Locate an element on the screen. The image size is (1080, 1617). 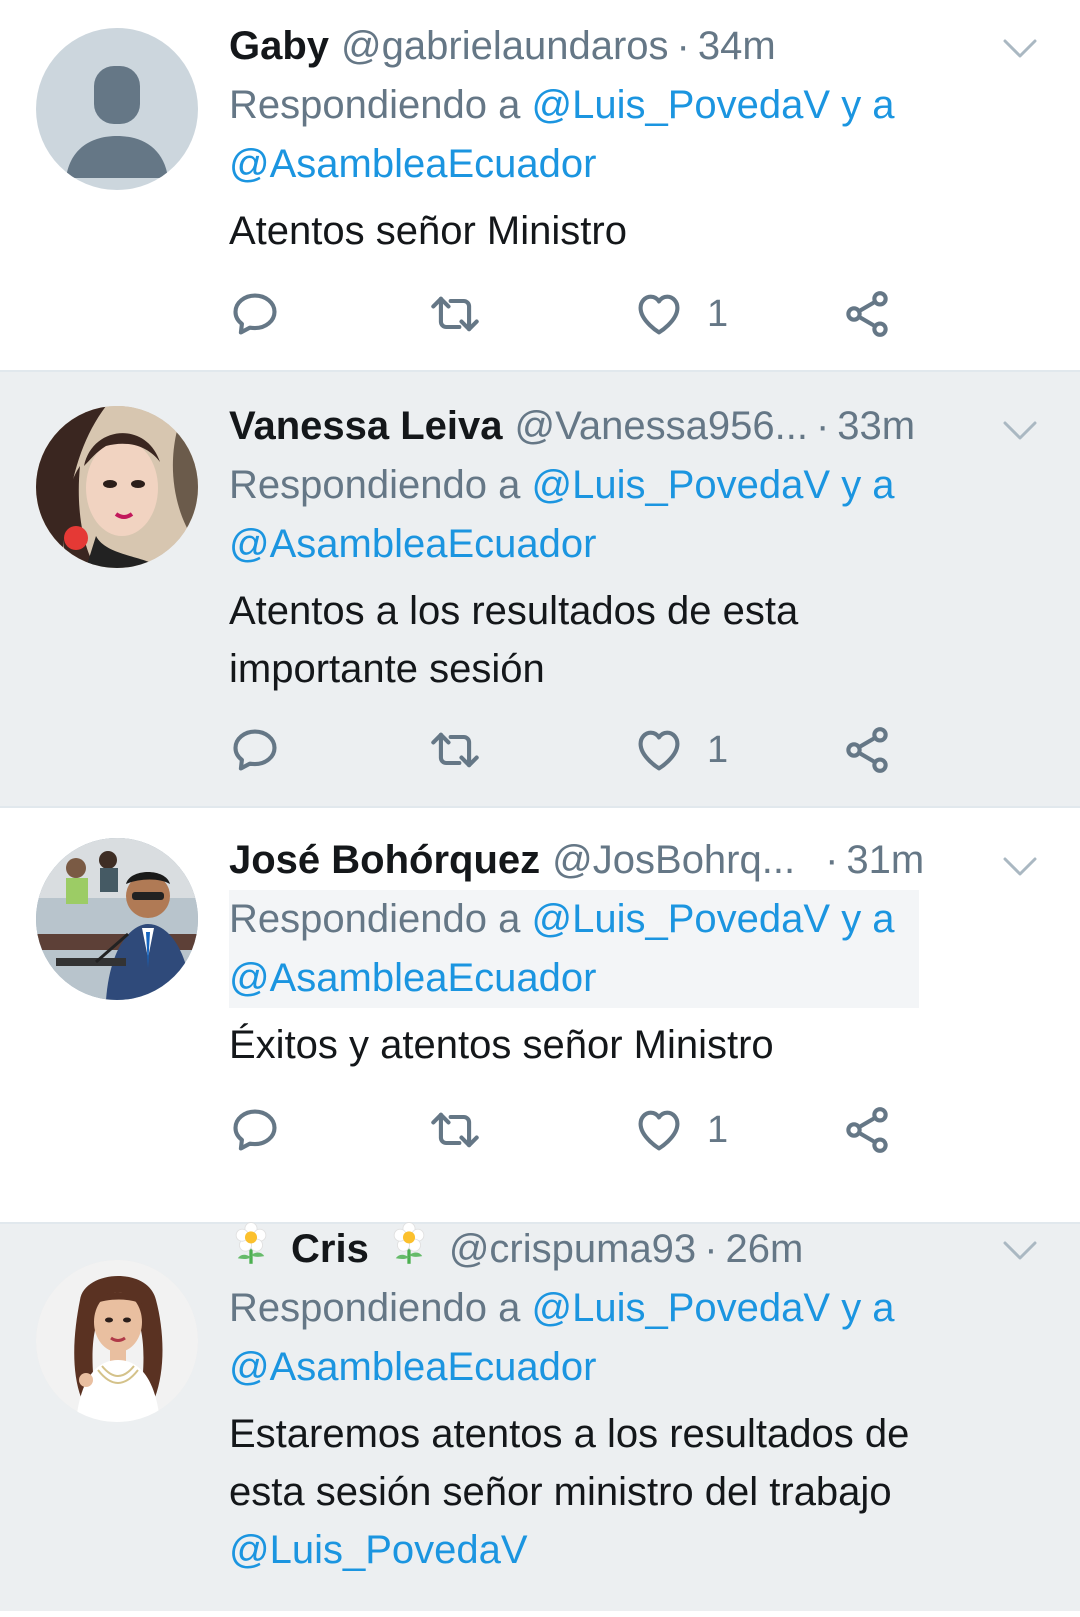
tweet-text-line: Atentos señor Ministro is located at coordinates (428, 231).